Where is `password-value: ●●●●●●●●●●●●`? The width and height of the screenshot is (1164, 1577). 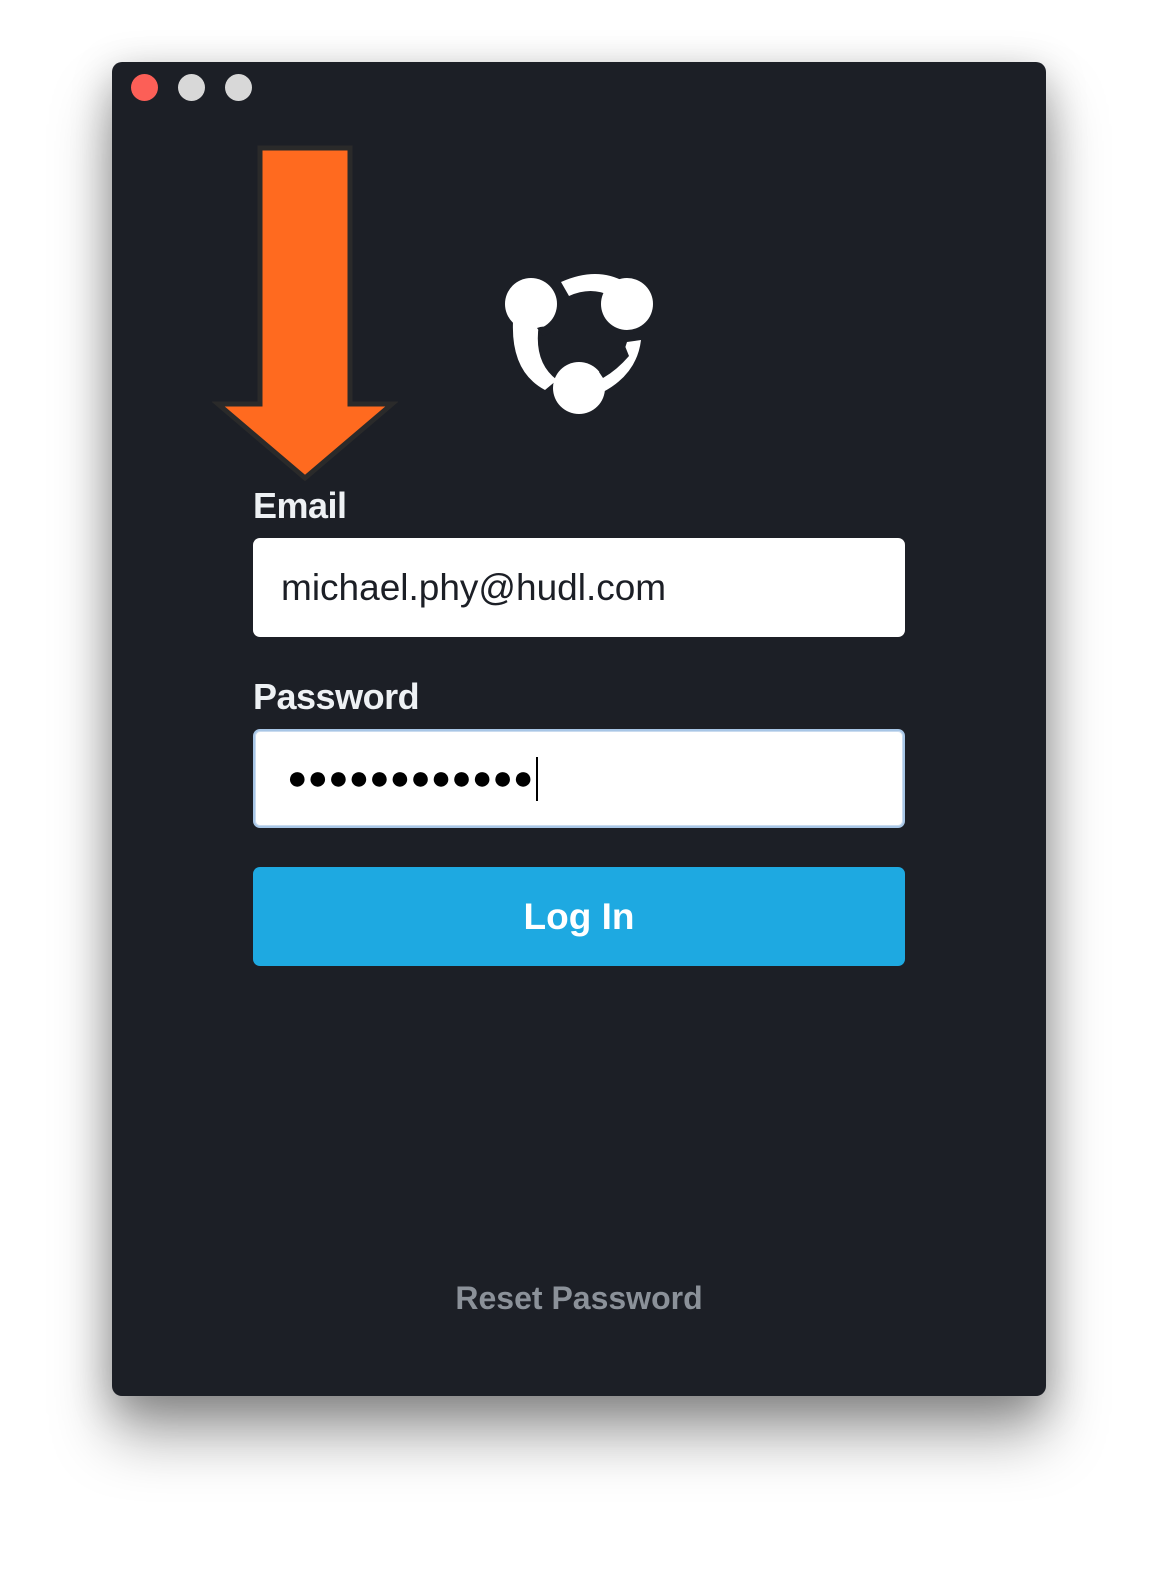
password-value: ●●●●●●●●●●●● is located at coordinates (410, 778).